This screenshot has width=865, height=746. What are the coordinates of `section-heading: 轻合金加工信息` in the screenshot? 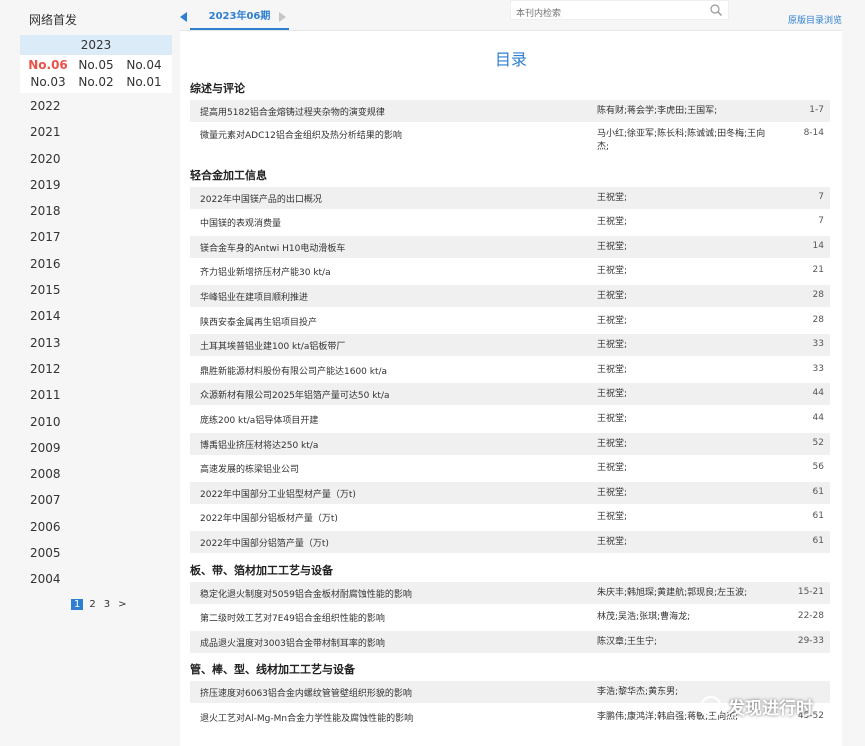 It's located at (228, 175).